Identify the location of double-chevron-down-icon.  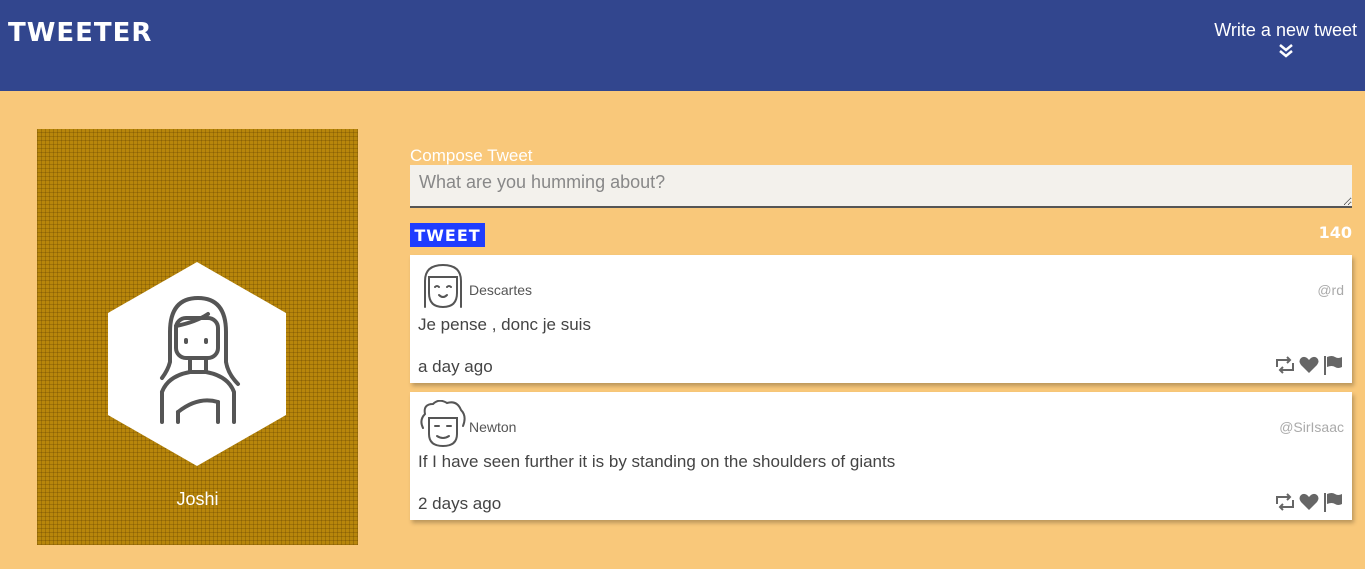
(1286, 51).